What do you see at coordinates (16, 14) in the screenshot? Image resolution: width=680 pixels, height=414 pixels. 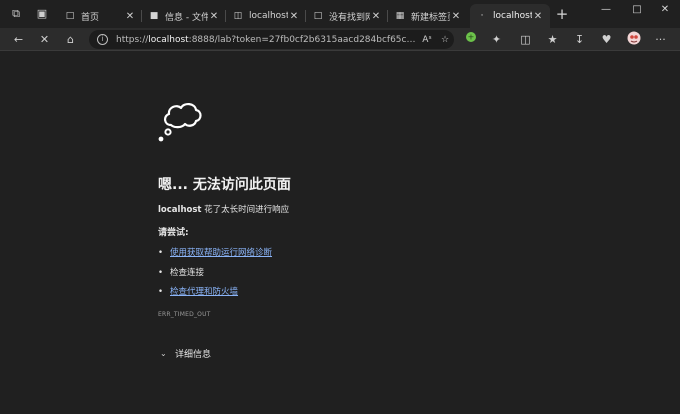 I see `workspaces-icon: ⧉` at bounding box center [16, 14].